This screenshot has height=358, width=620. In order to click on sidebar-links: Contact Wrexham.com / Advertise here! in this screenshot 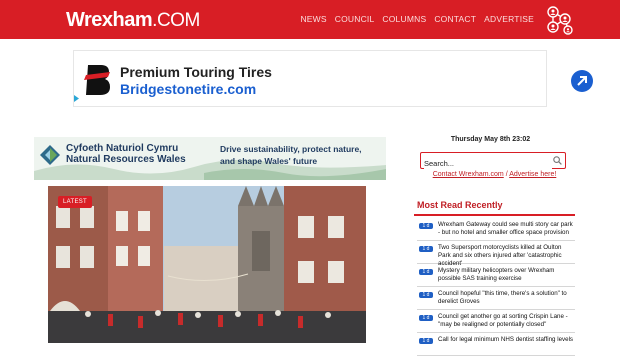, I will do `click(494, 174)`.